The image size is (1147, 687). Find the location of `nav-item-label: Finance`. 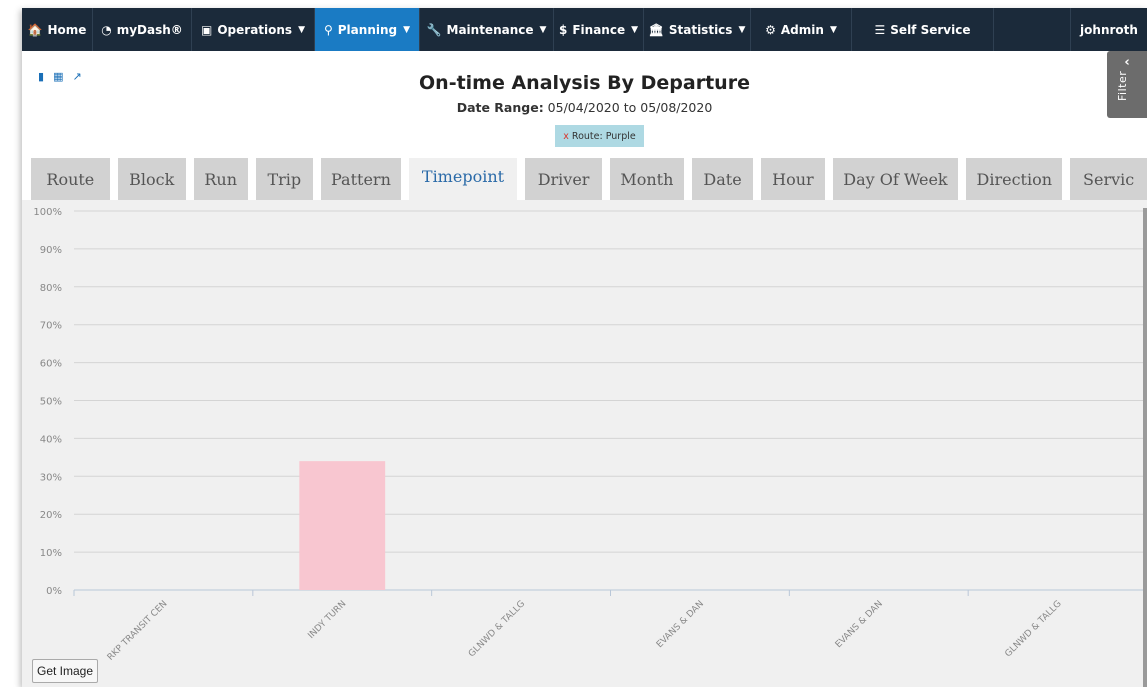

nav-item-label: Finance is located at coordinates (599, 29).